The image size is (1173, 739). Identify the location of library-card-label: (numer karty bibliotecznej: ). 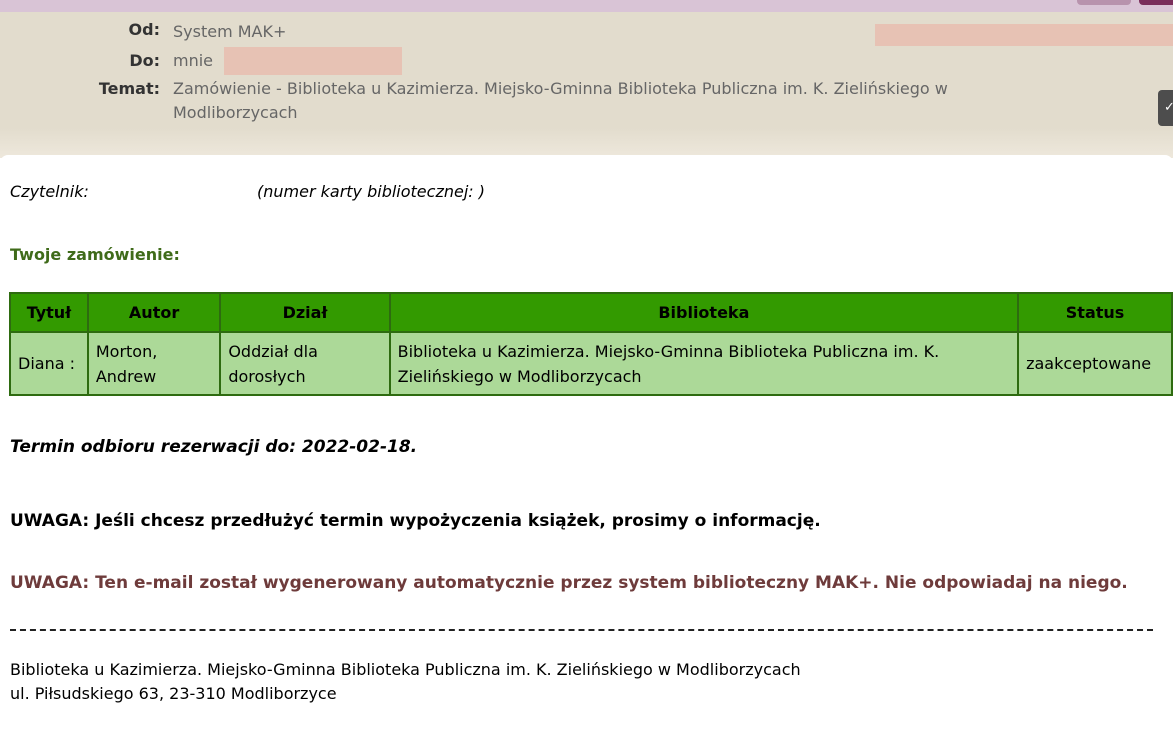
(371, 191).